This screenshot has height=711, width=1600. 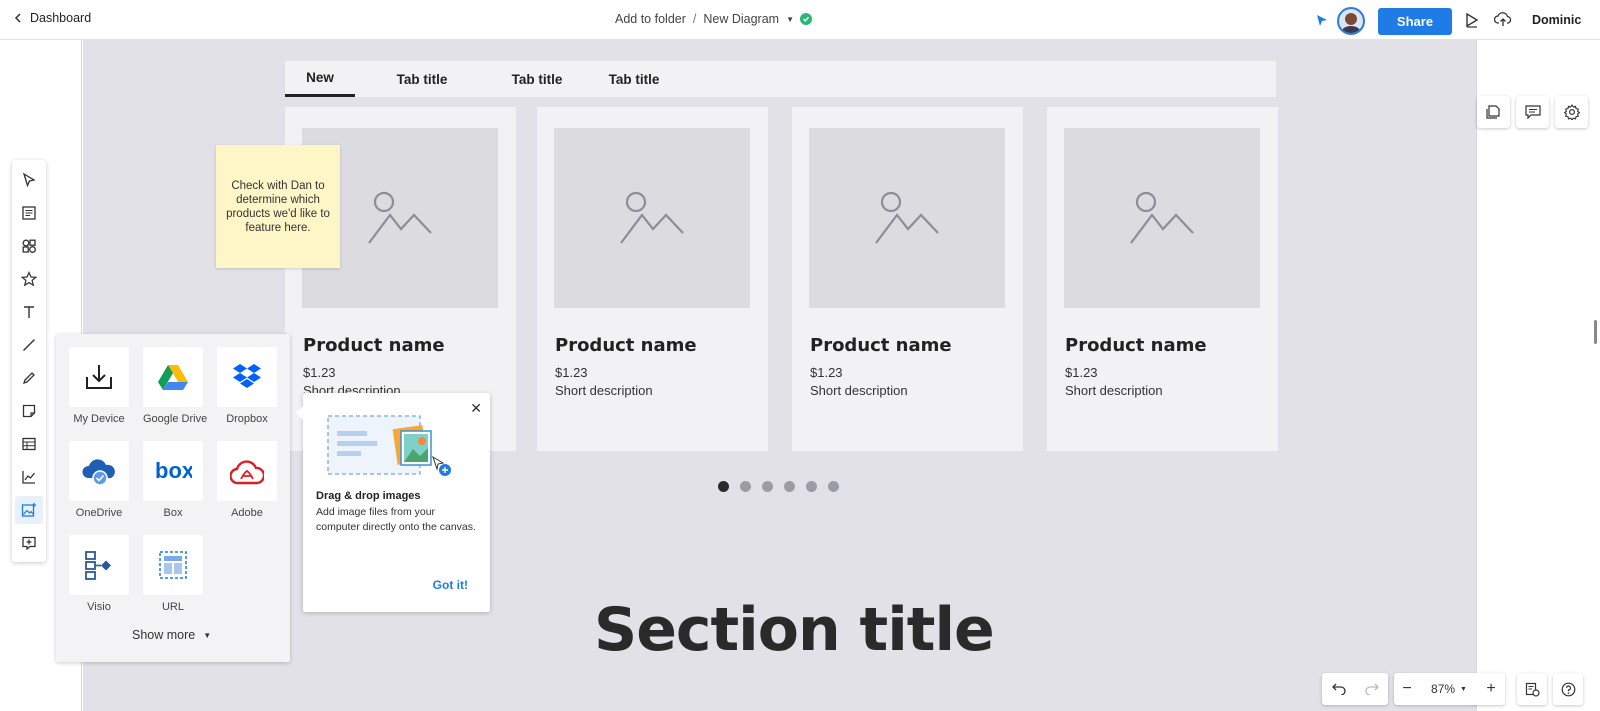 I want to click on pointer-icon, so click(x=29, y=180).